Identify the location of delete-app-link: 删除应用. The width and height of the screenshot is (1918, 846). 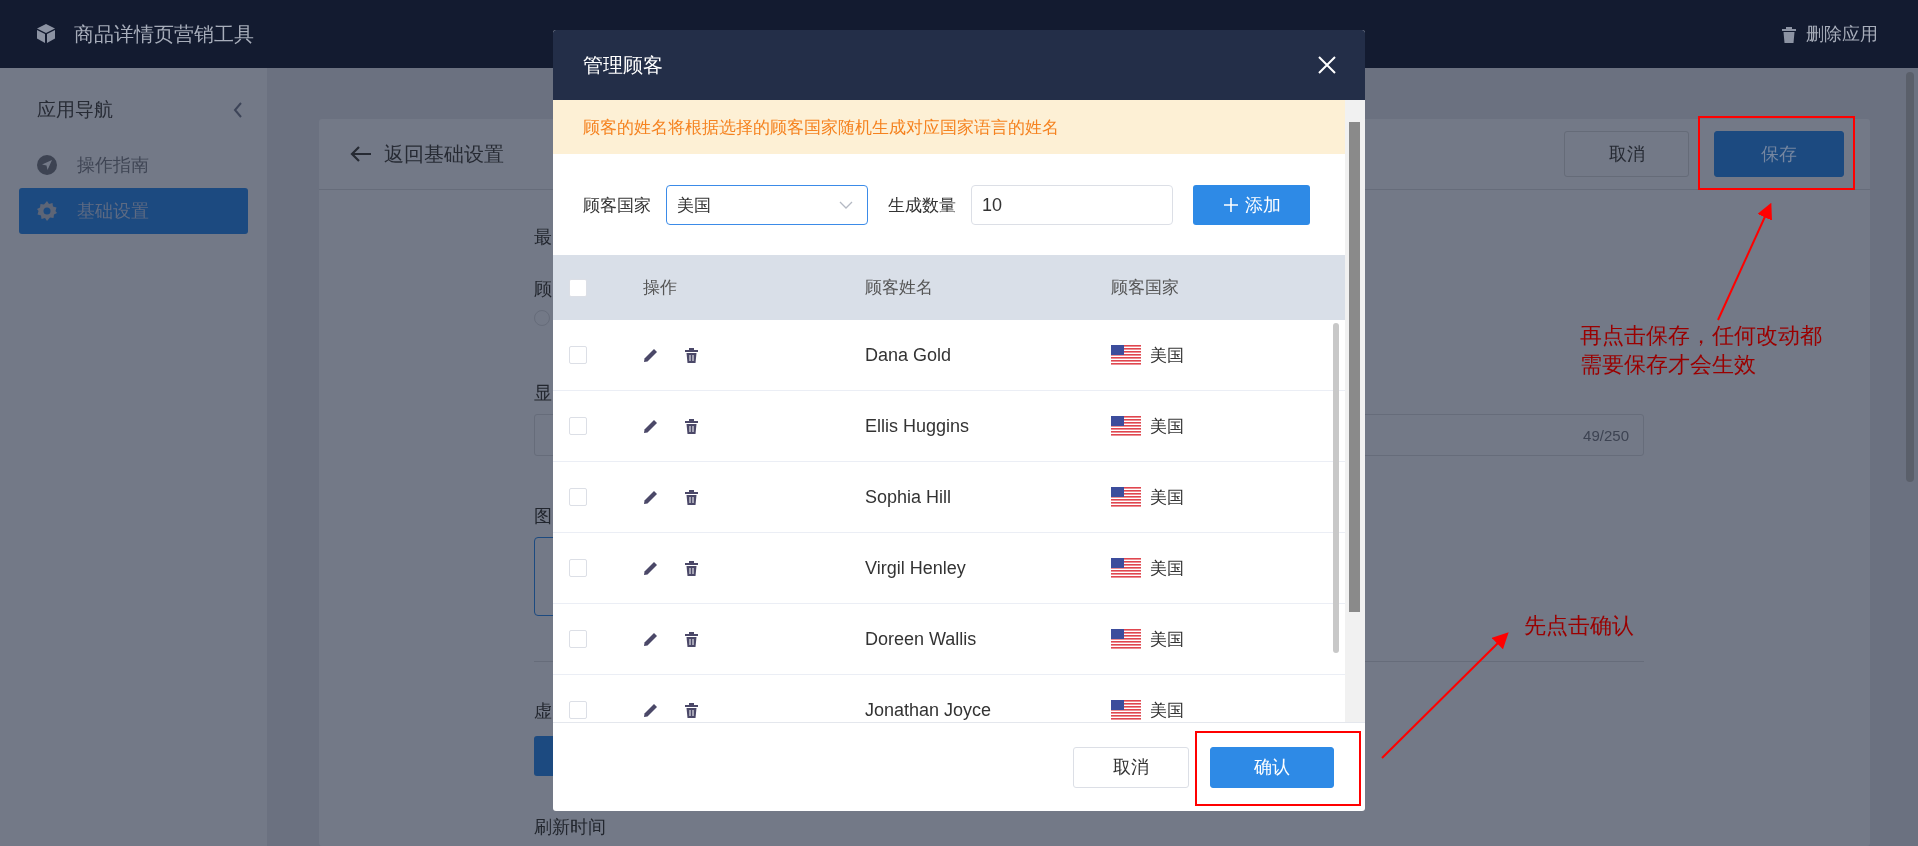
(1829, 34).